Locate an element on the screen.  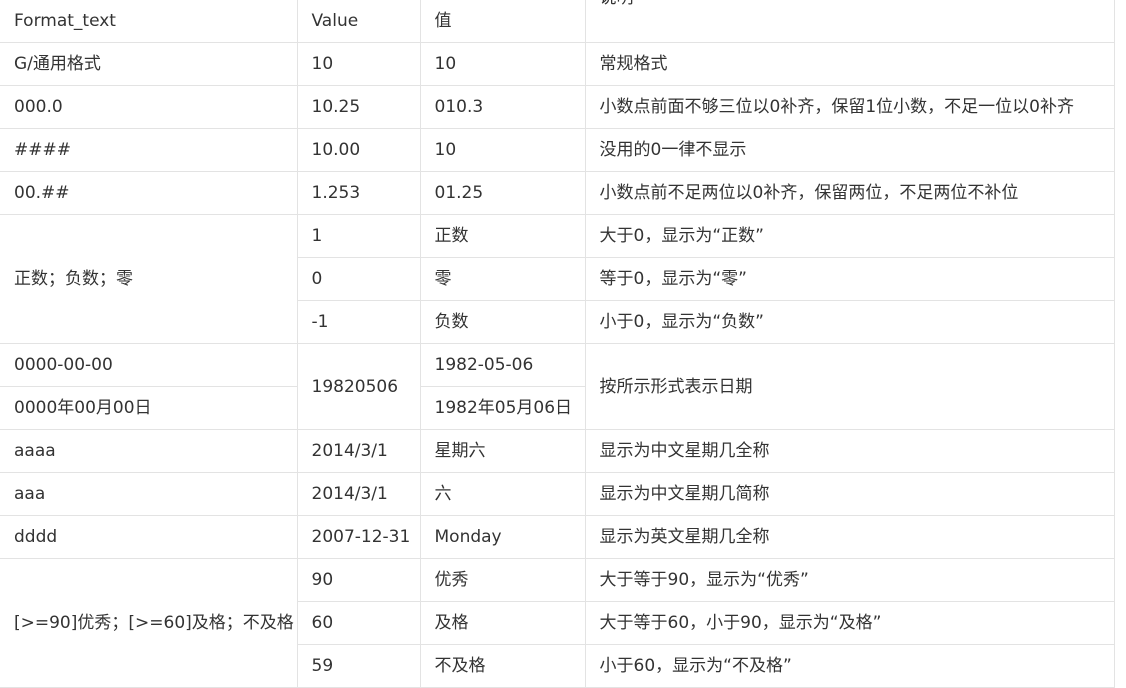
result-cell: 负数 is located at coordinates (502, 322).